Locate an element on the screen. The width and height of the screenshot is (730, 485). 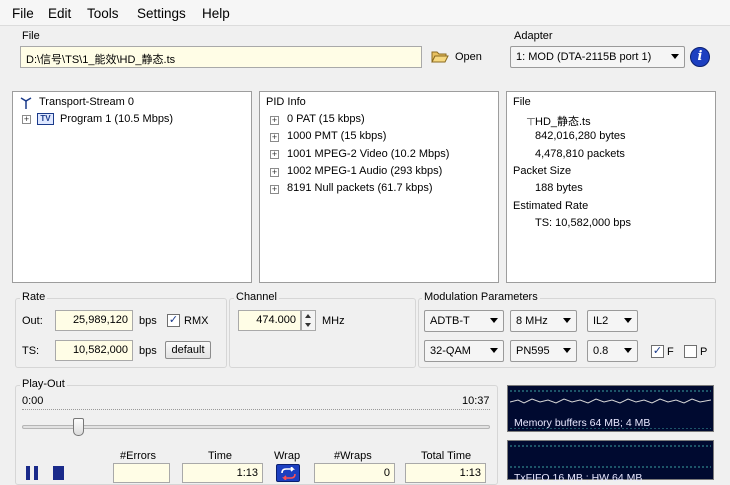
ts-rate-field: 10,582,000 is located at coordinates (94, 350).